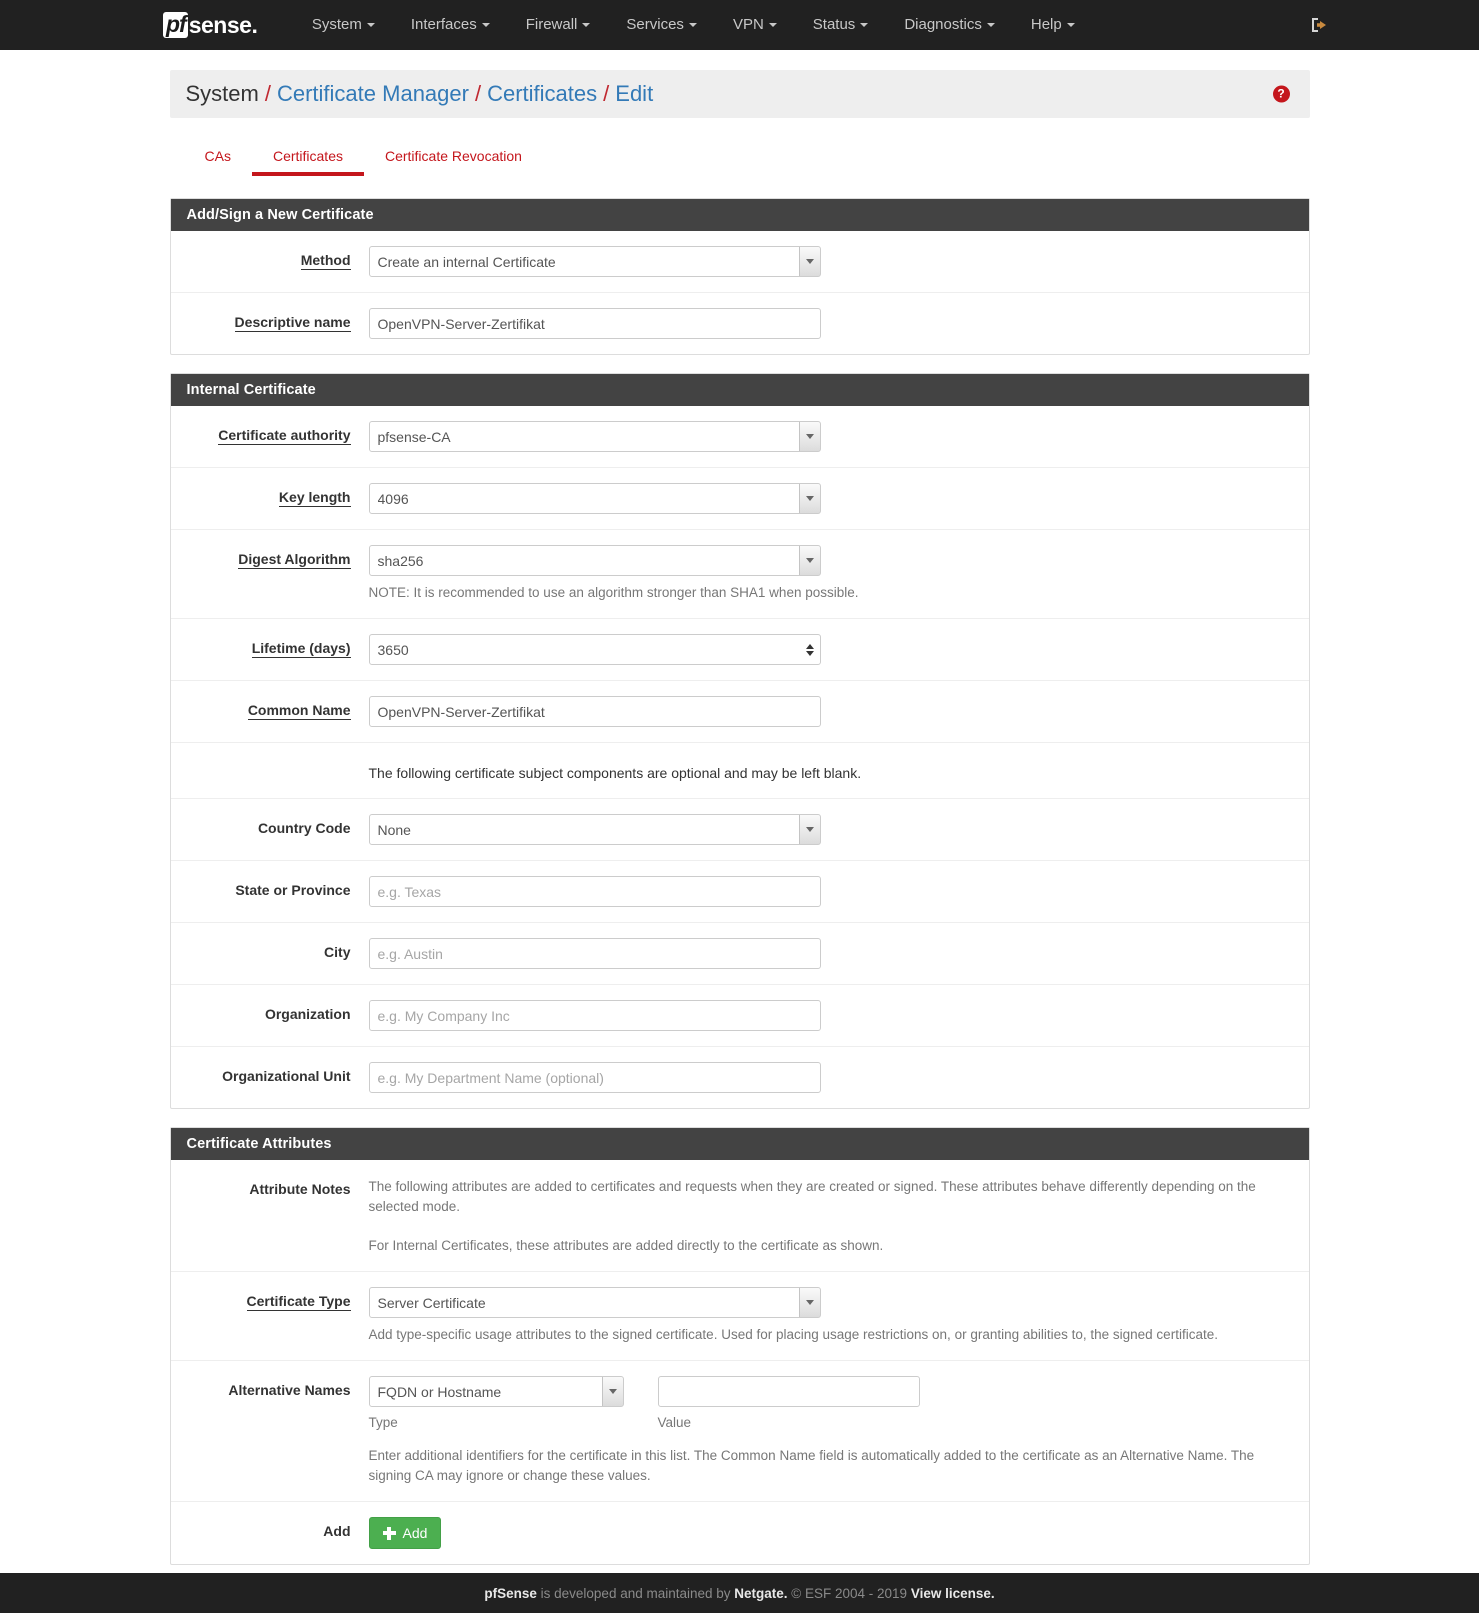 This screenshot has height=1613, width=1479. I want to click on nav-item-vpn: VPN, so click(755, 25).